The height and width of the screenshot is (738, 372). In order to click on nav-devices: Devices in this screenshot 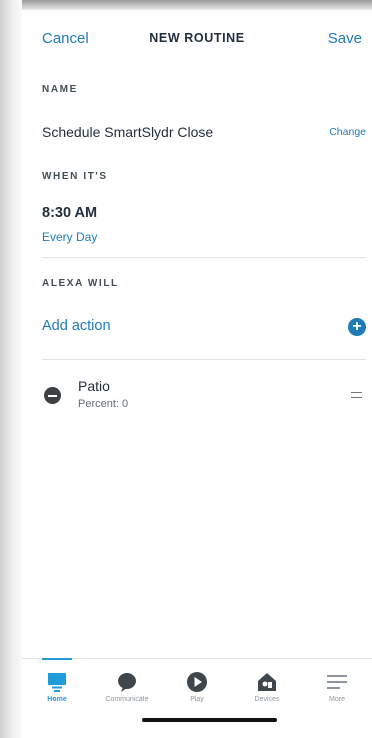, I will do `click(267, 687)`.